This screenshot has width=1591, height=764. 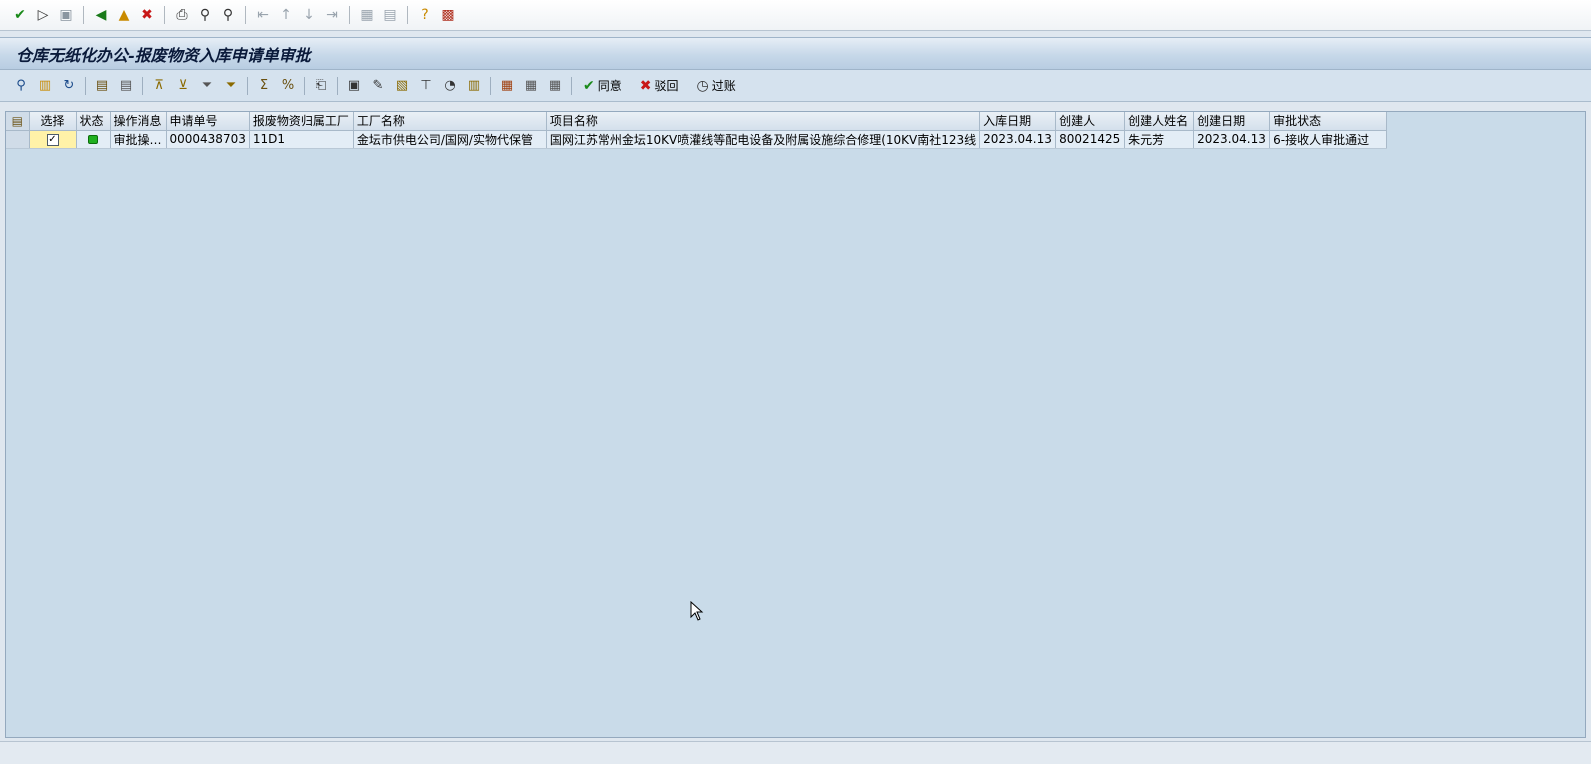 What do you see at coordinates (69, 86) in the screenshot?
I see `refresh-icon: ↻` at bounding box center [69, 86].